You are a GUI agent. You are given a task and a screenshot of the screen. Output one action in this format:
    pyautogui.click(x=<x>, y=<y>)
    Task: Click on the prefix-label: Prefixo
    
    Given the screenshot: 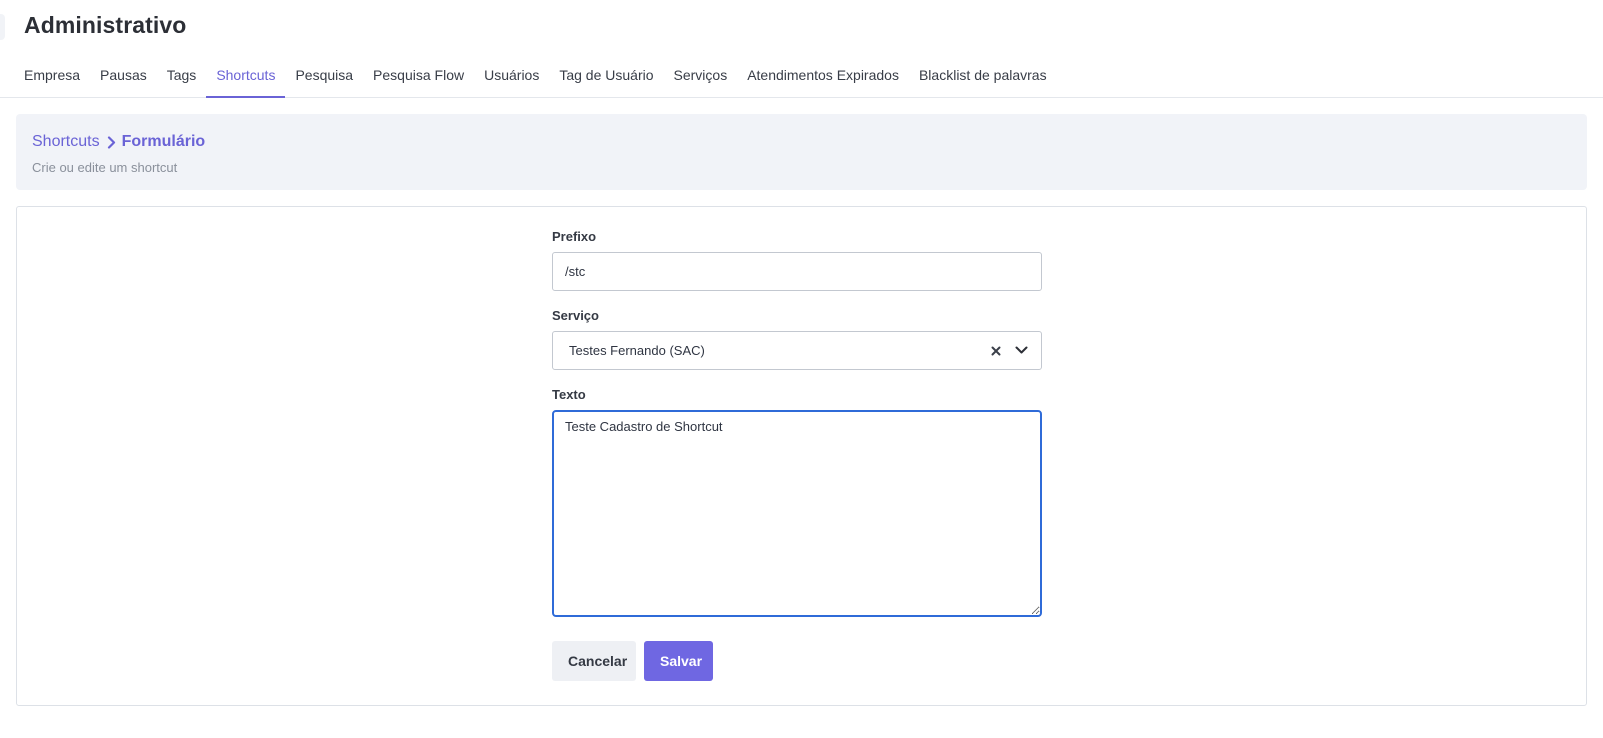 What is the action you would take?
    pyautogui.click(x=574, y=236)
    